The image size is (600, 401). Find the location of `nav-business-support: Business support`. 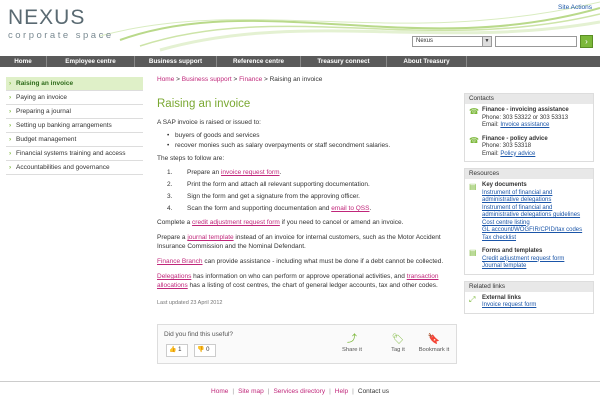

nav-business-support: Business support is located at coordinates (176, 61).